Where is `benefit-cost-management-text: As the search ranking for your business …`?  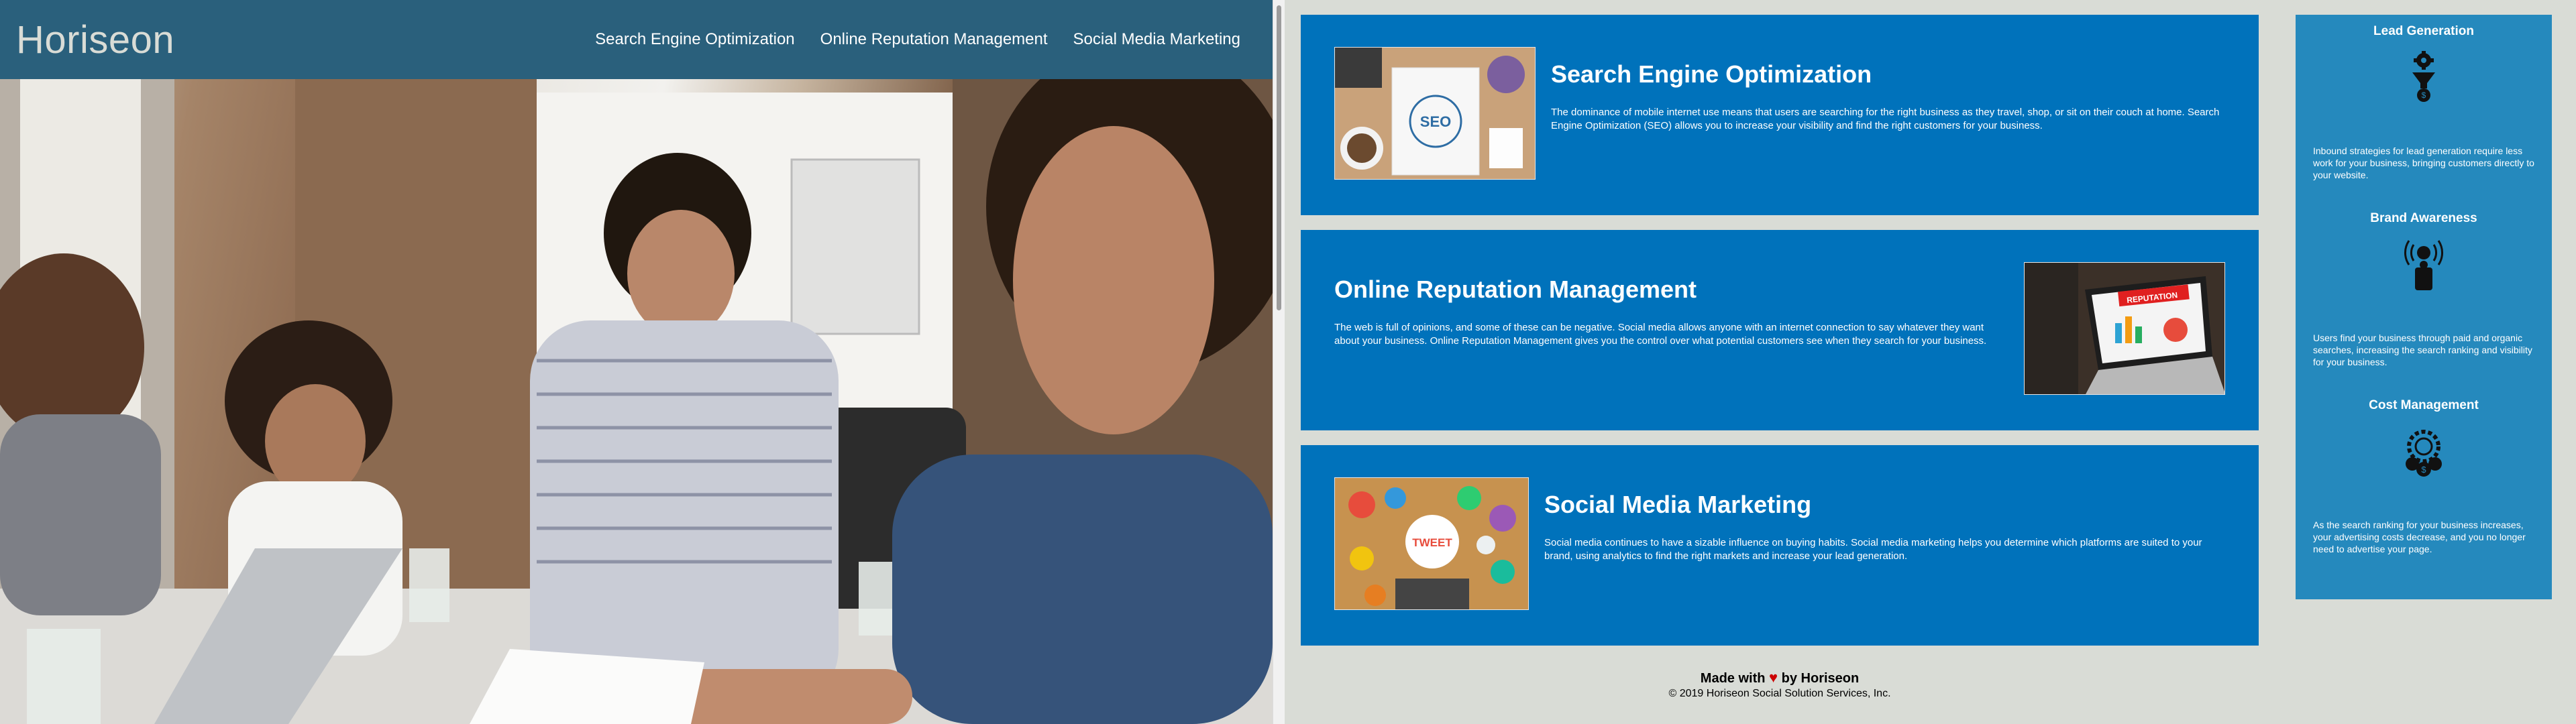 benefit-cost-management-text: As the search ranking for your business … is located at coordinates (2419, 537).